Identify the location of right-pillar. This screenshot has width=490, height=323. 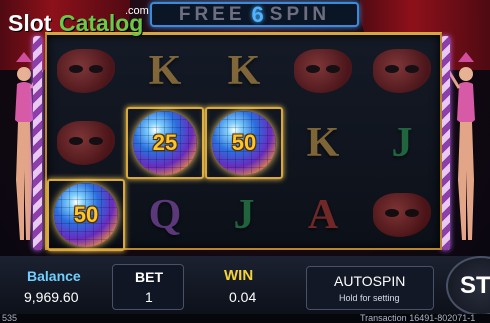
(445, 143).